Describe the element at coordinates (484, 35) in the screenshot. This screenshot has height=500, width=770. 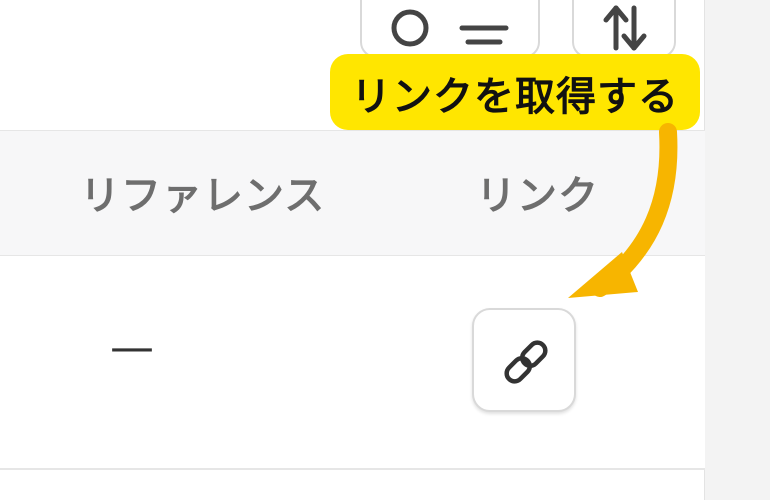
I see `filter-icon` at that location.